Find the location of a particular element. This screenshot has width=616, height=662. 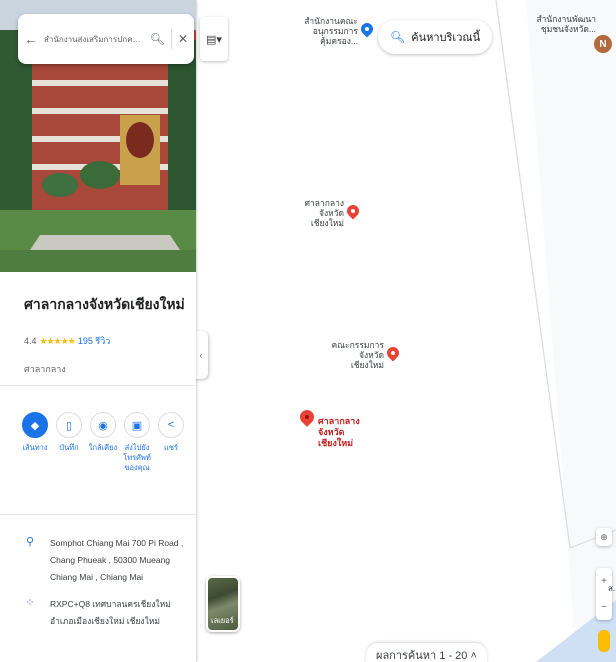

map-poi-3: คณะกรรมการจังหวัดเชียงใหม่ is located at coordinates (363, 355).